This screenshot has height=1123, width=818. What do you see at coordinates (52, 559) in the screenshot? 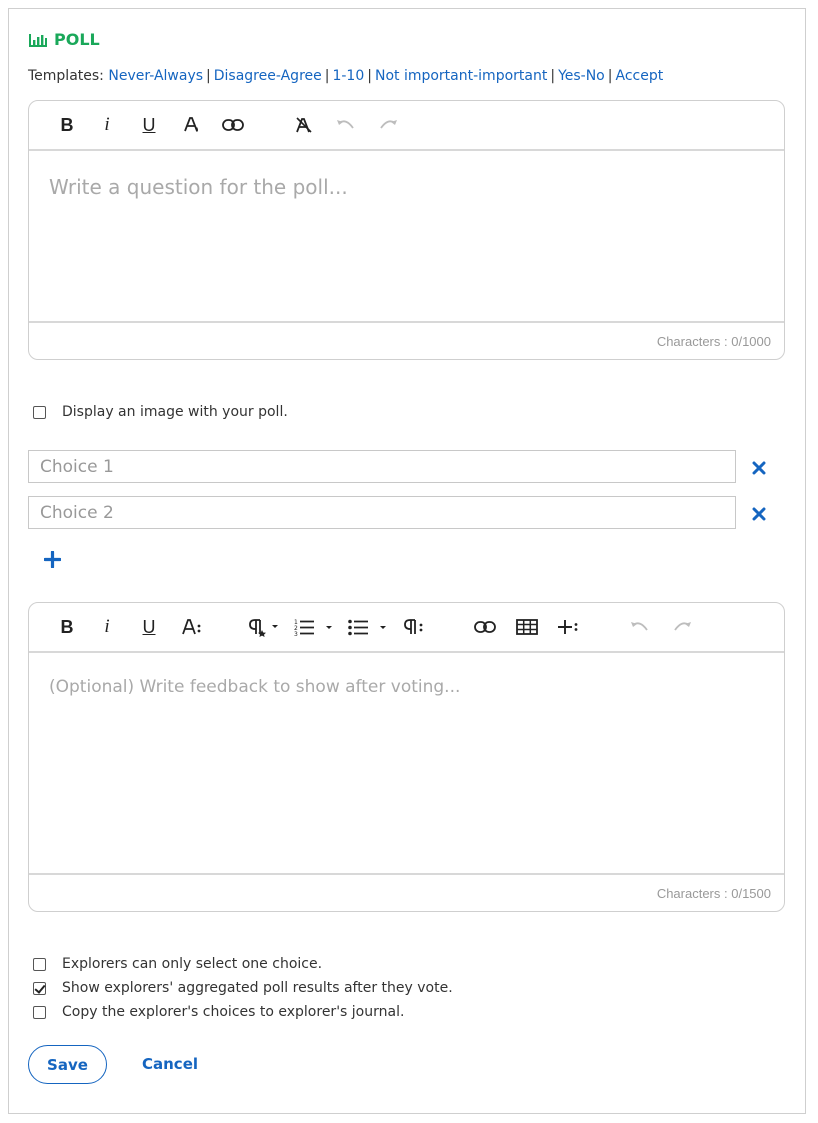
I see `add-choice-icon` at bounding box center [52, 559].